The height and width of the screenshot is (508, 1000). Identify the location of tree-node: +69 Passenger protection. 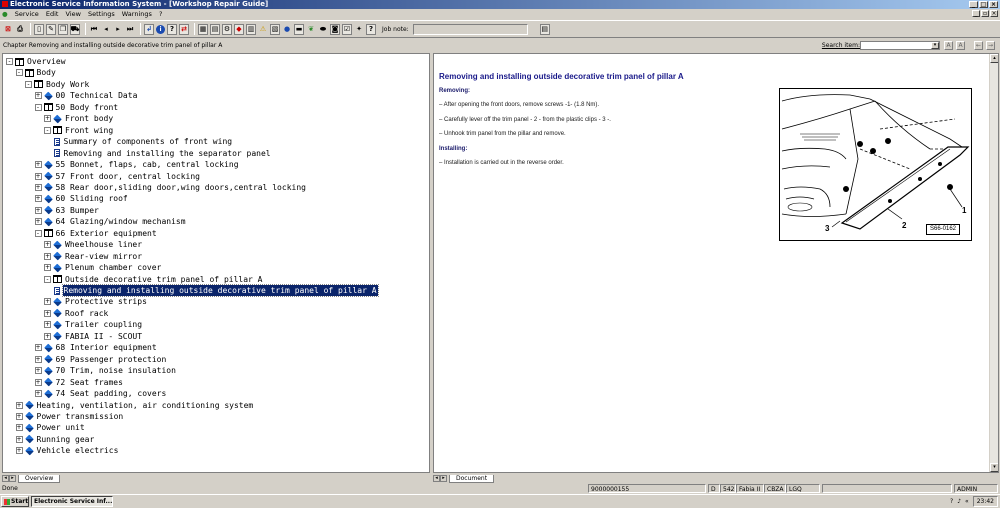
(101, 359).